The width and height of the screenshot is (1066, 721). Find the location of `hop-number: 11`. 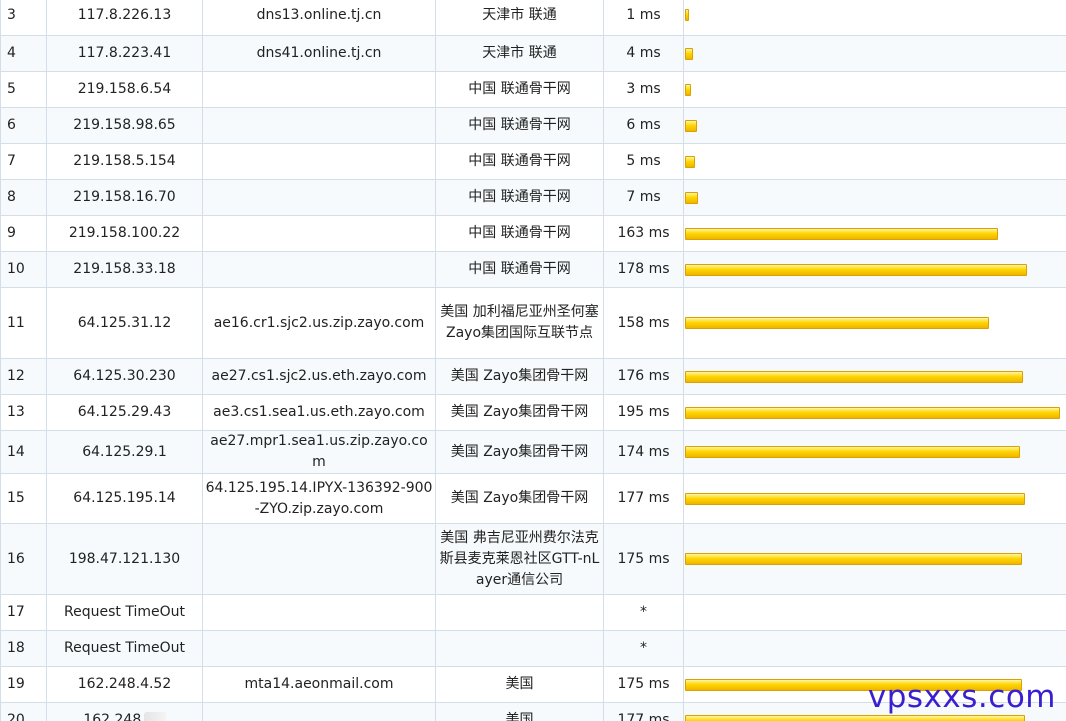

hop-number: 11 is located at coordinates (23, 323).